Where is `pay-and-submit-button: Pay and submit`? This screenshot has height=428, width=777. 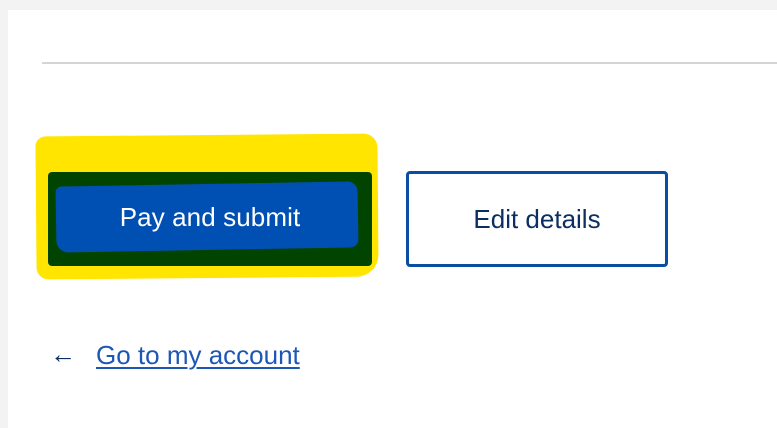 pay-and-submit-button: Pay and submit is located at coordinates (210, 219).